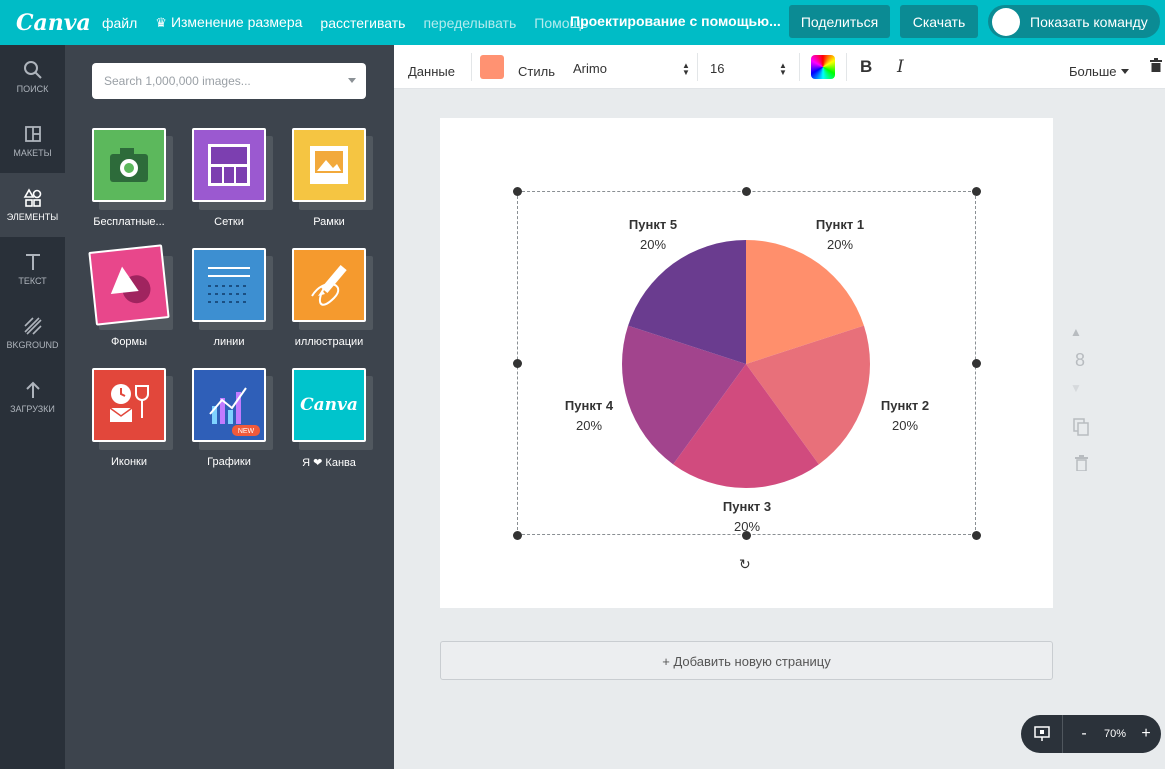 The width and height of the screenshot is (1165, 769). Describe the element at coordinates (236, 22) in the screenshot. I see `menu-resize-label: Изменение размера` at that location.